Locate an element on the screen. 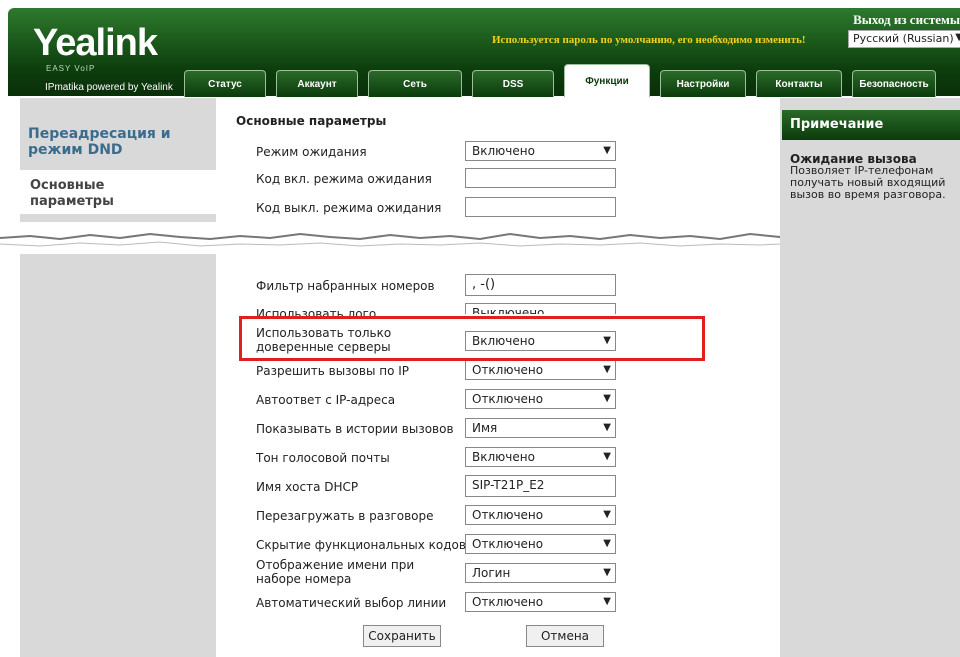 The width and height of the screenshot is (960, 657). language-value: Русский (Russian) is located at coordinates (903, 38).